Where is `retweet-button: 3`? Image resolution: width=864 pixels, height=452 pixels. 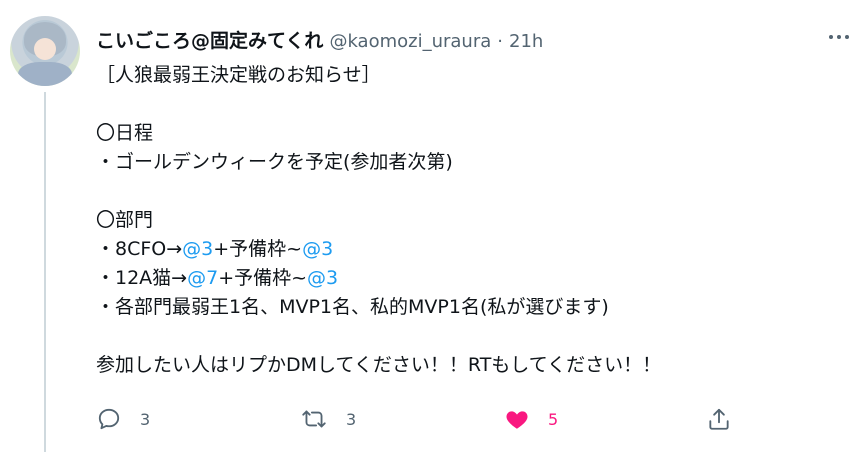 retweet-button: 3 is located at coordinates (328, 419).